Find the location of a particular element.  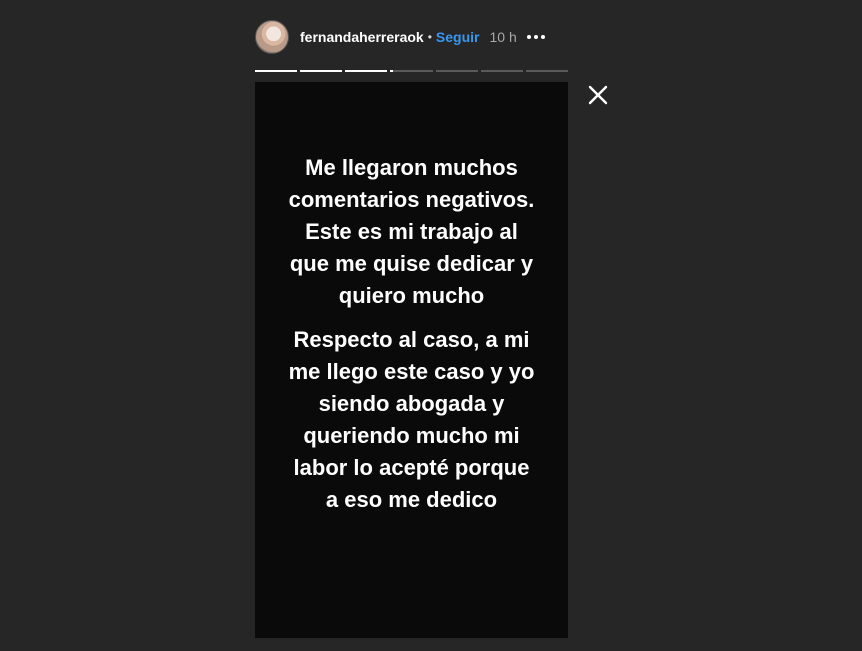

story-header: fernandaherreraok • Seguir 10 h is located at coordinates (415, 37).